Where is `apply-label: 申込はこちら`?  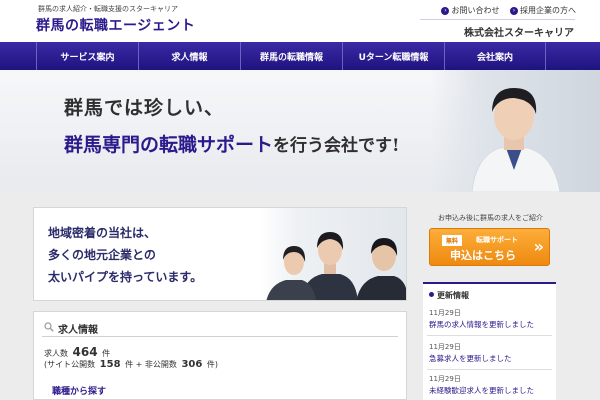
apply-label: 申込はこちら is located at coordinates (483, 255).